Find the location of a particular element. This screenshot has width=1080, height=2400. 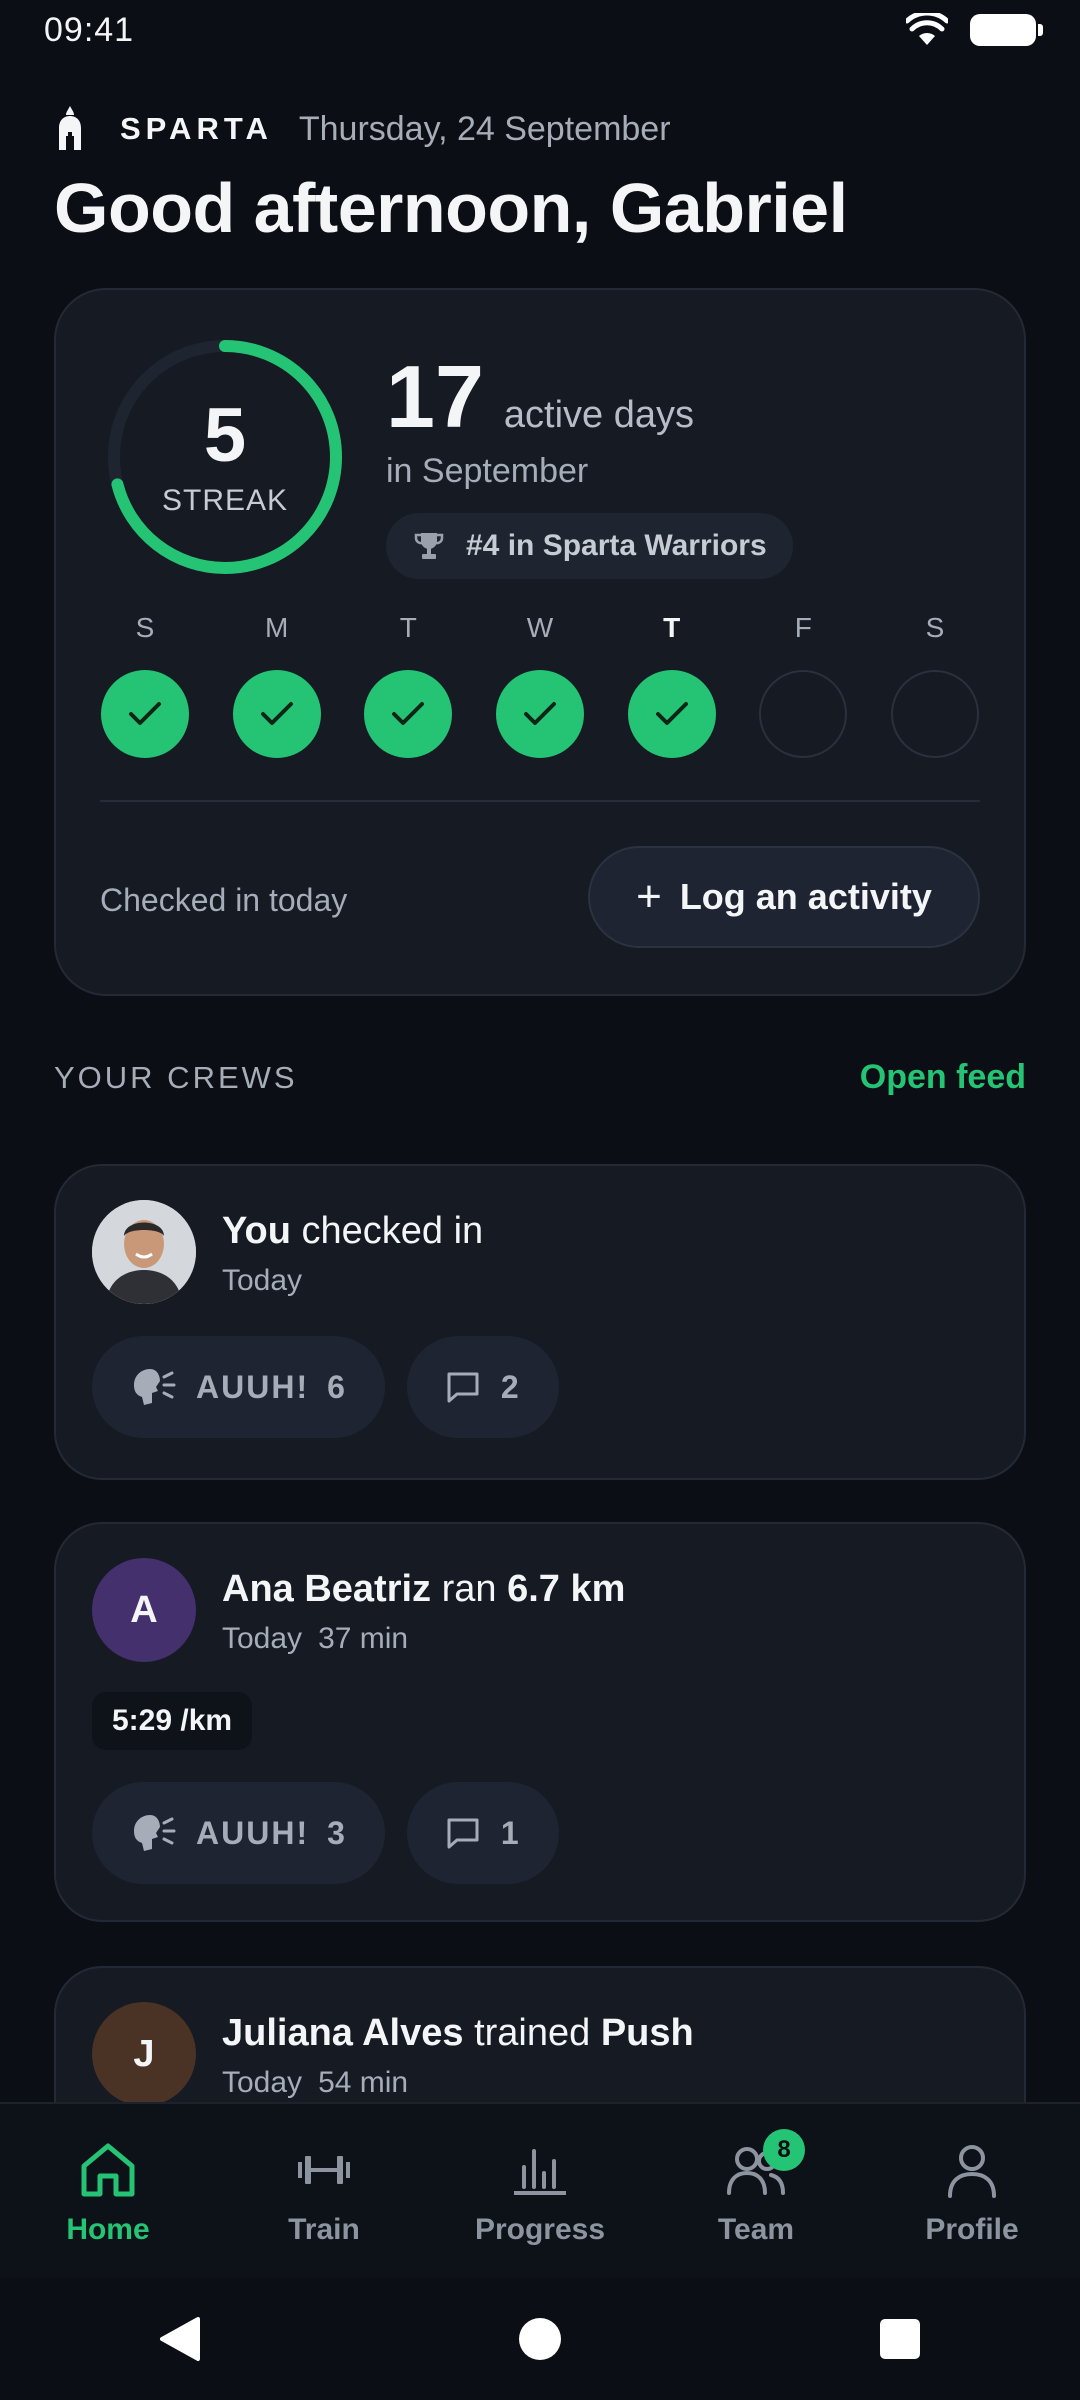

feed-activity: Push is located at coordinates (647, 2033).